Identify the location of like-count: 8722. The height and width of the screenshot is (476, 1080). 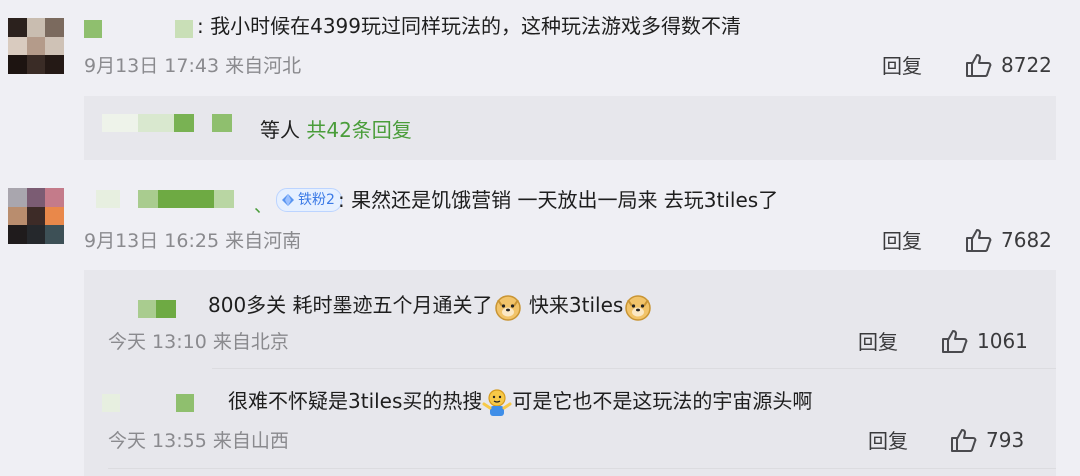
(1026, 65).